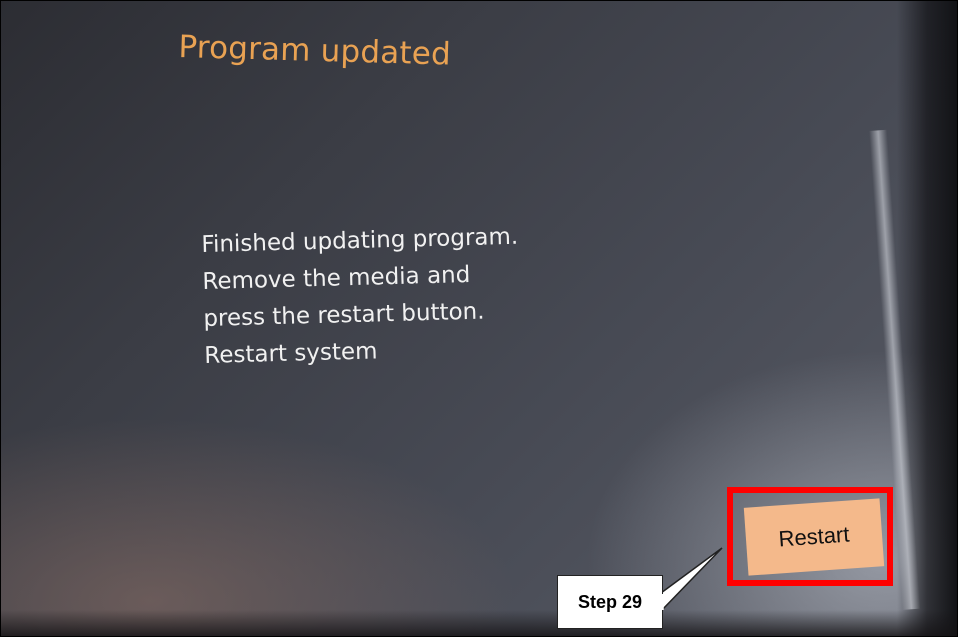 Image resolution: width=958 pixels, height=637 pixels. What do you see at coordinates (314, 51) in the screenshot?
I see `screen-title: Program updated` at bounding box center [314, 51].